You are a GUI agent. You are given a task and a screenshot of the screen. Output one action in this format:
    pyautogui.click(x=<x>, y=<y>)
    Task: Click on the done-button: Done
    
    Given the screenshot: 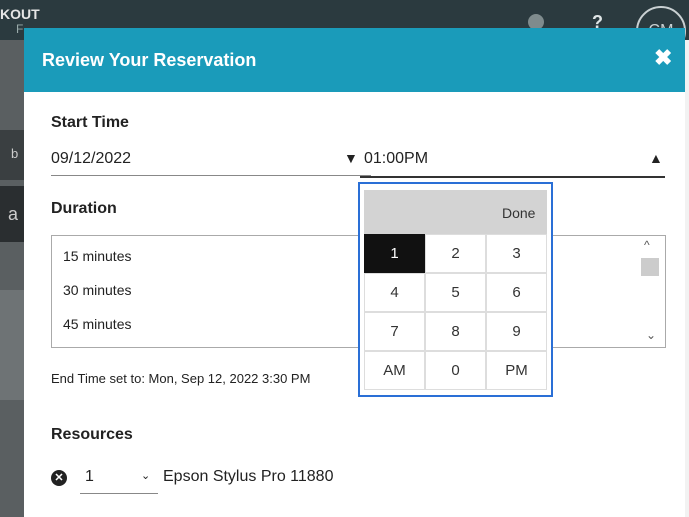 What is the action you would take?
    pyautogui.click(x=518, y=213)
    